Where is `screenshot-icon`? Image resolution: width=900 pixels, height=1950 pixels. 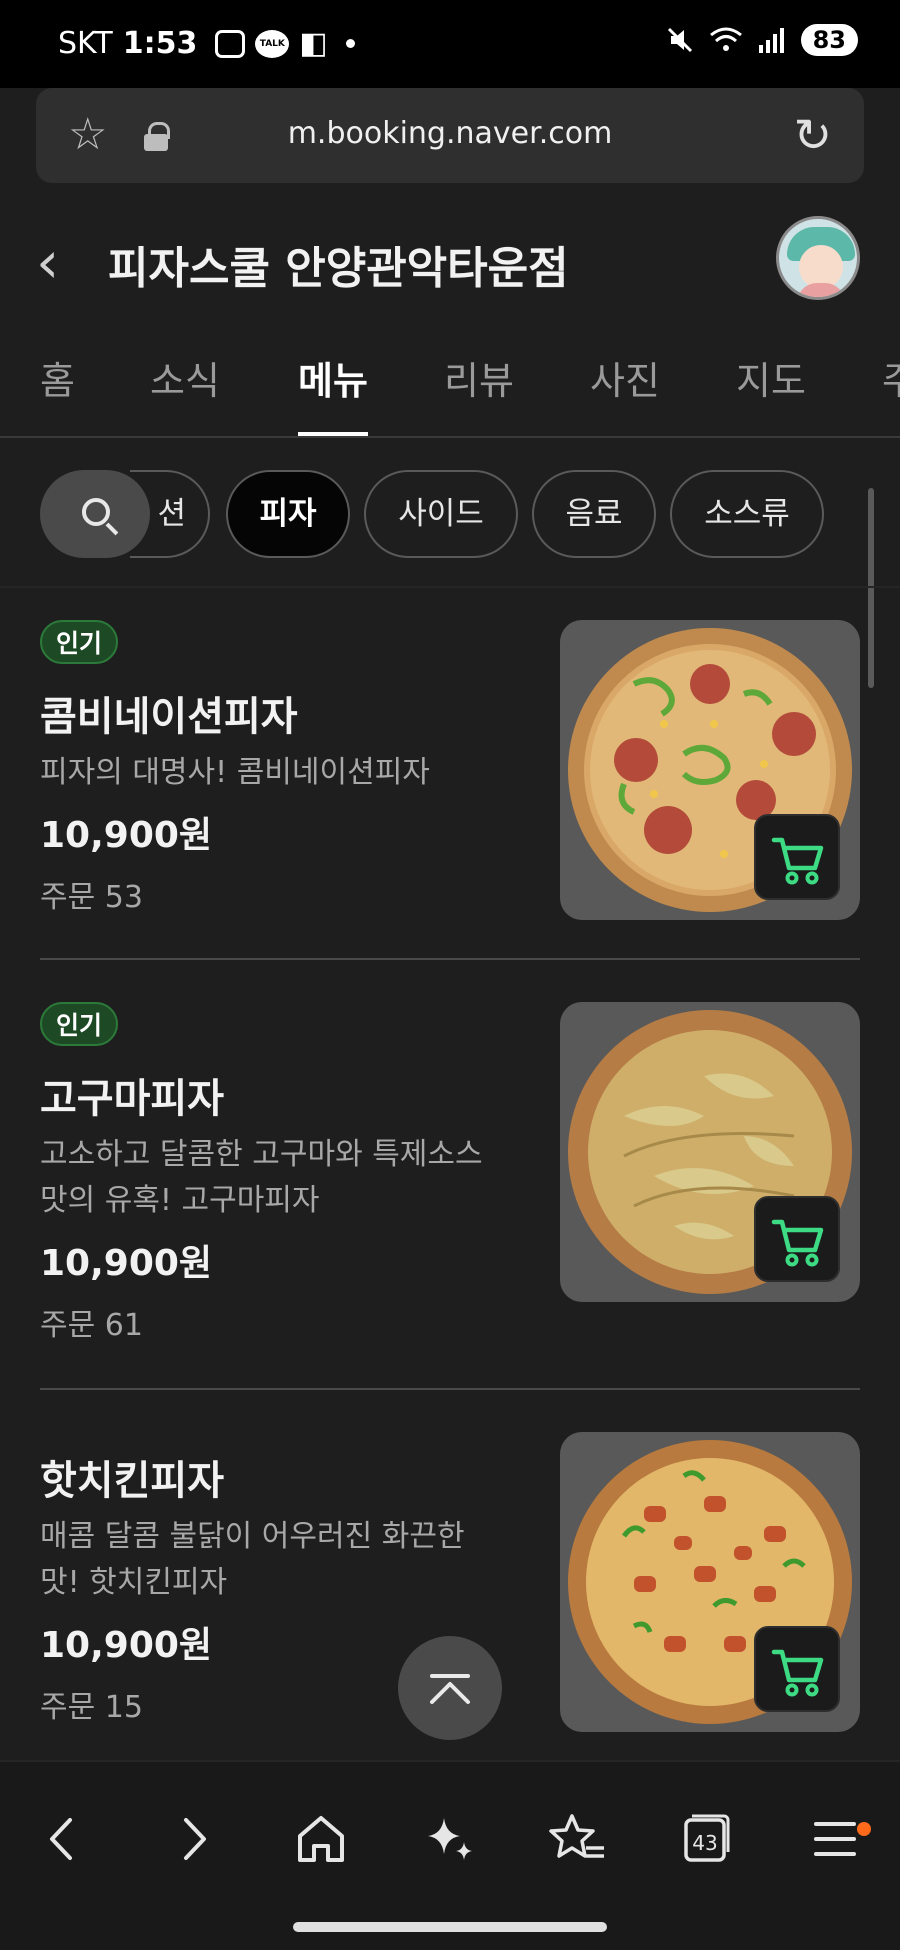
screenshot-icon is located at coordinates (230, 43).